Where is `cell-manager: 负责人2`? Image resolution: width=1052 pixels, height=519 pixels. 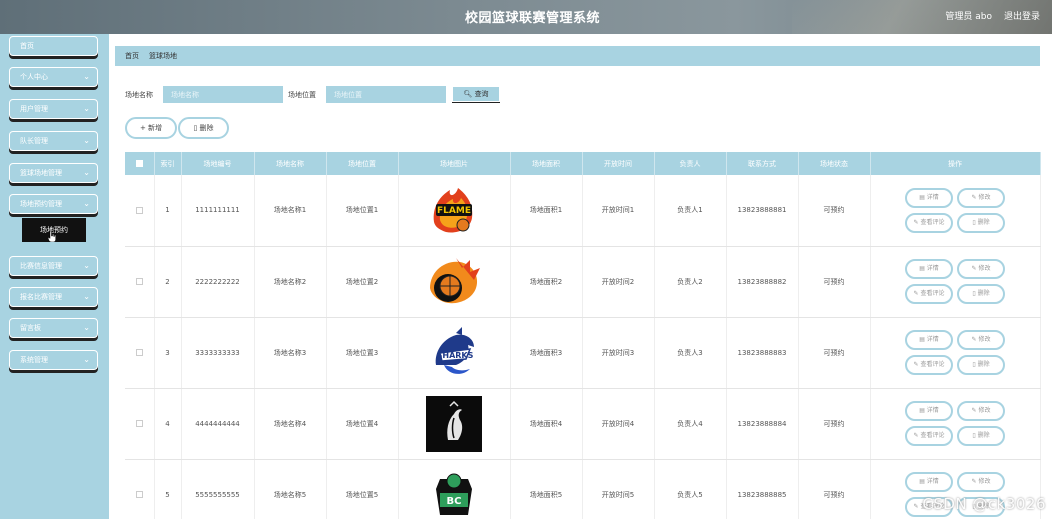
cell-manager: 负责人2 is located at coordinates (690, 282).